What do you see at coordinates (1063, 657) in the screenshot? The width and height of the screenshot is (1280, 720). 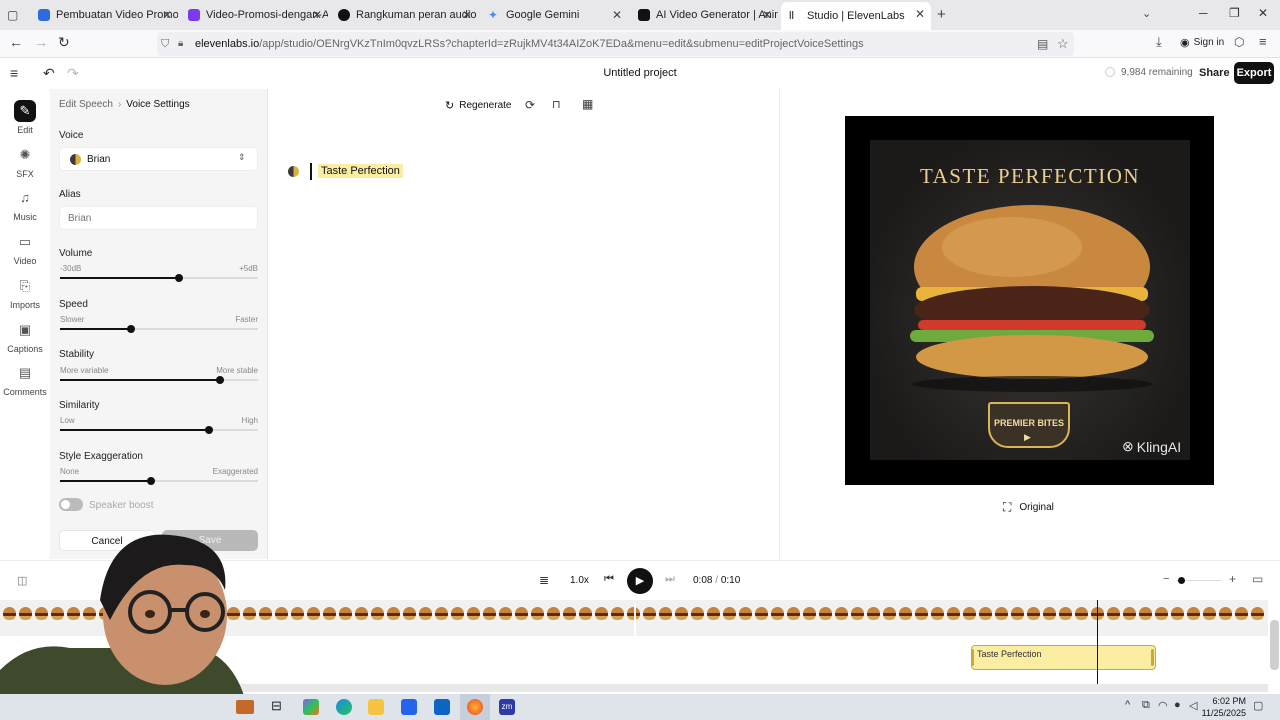 I see `audio-clip: Taste Perfection` at bounding box center [1063, 657].